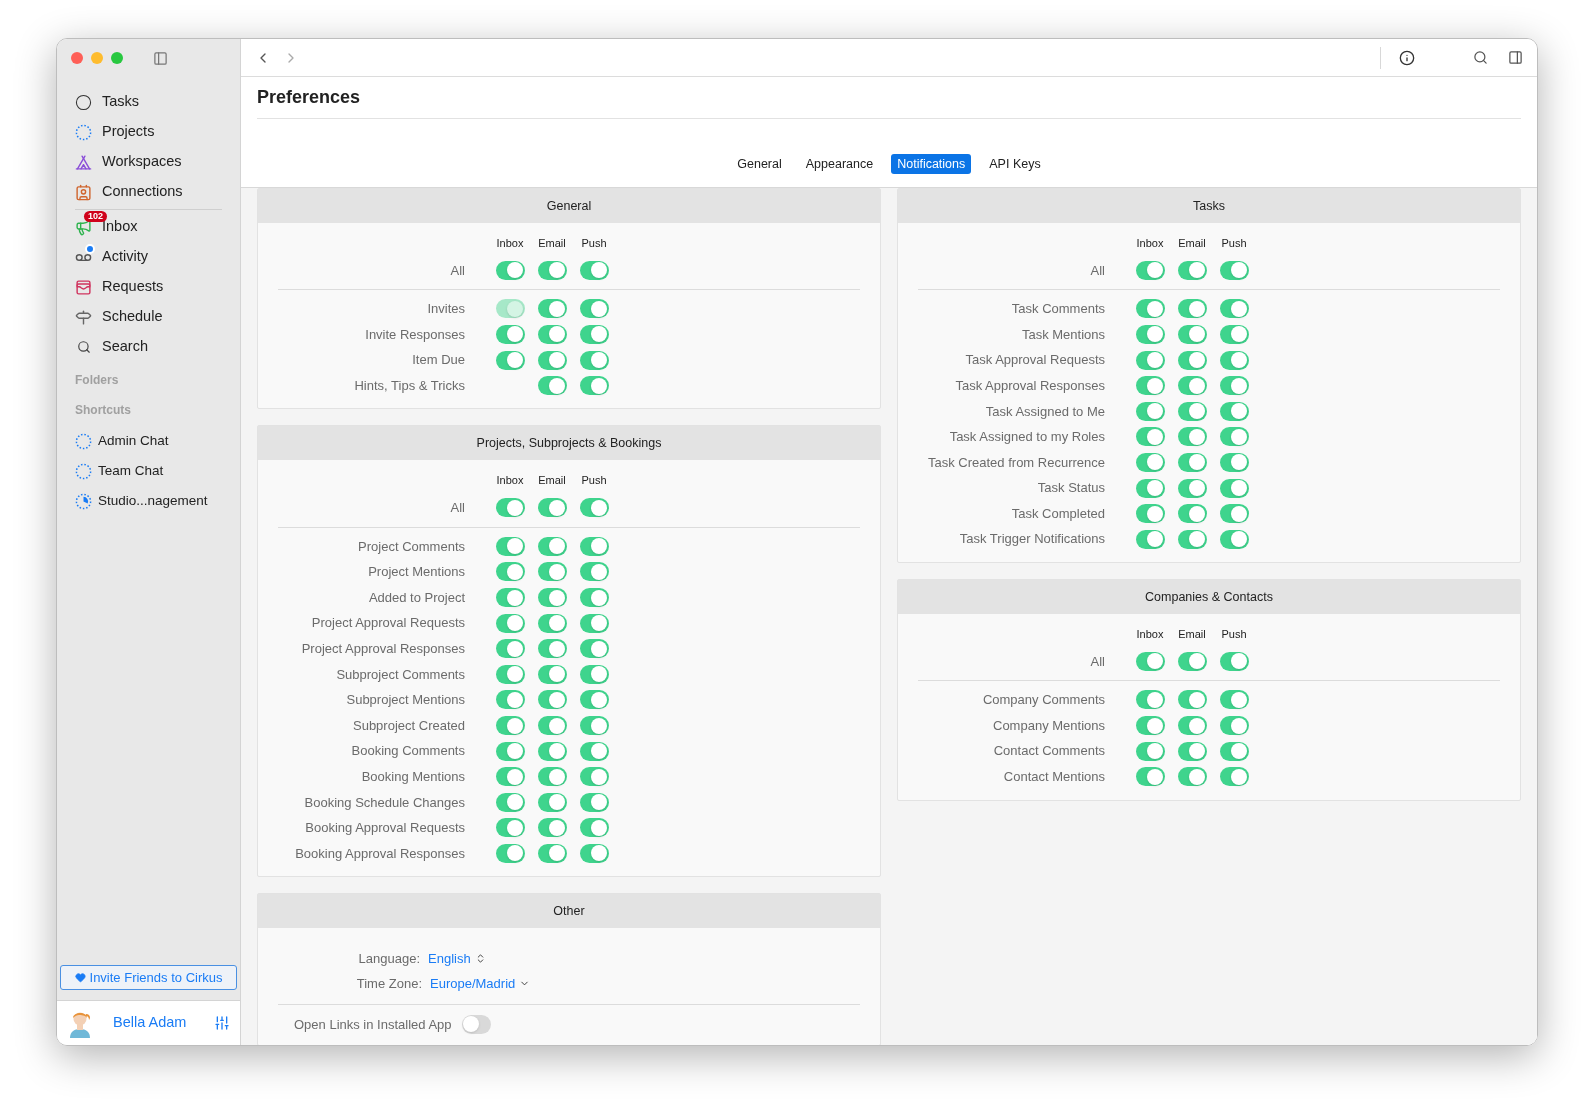 This screenshot has height=1120, width=1595. I want to click on invite-friends-button: Invite Friends to Cirkus, so click(148, 977).